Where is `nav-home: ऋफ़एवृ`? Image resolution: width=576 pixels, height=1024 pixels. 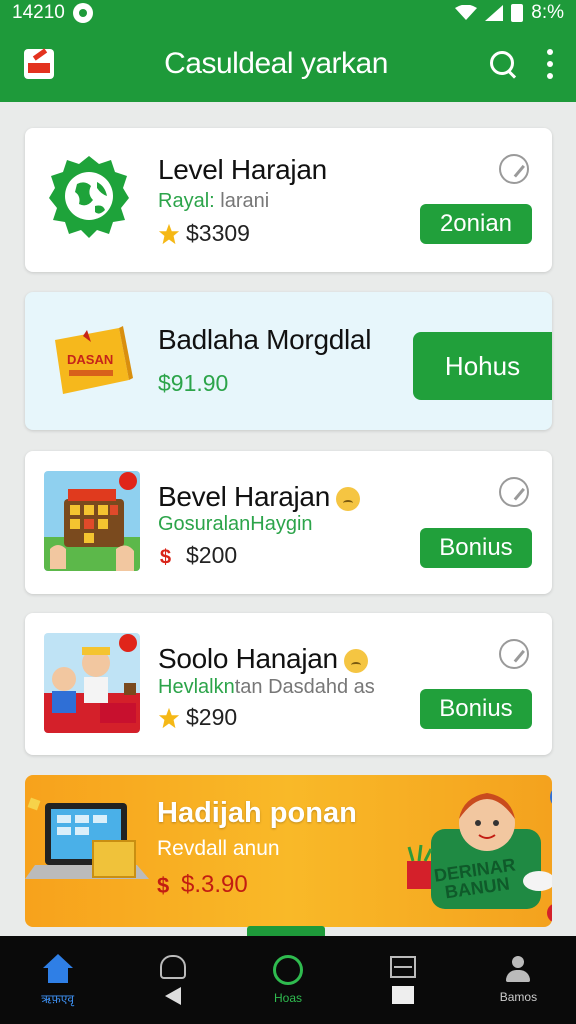 nav-home: ऋफ़एवृ is located at coordinates (57, 980).